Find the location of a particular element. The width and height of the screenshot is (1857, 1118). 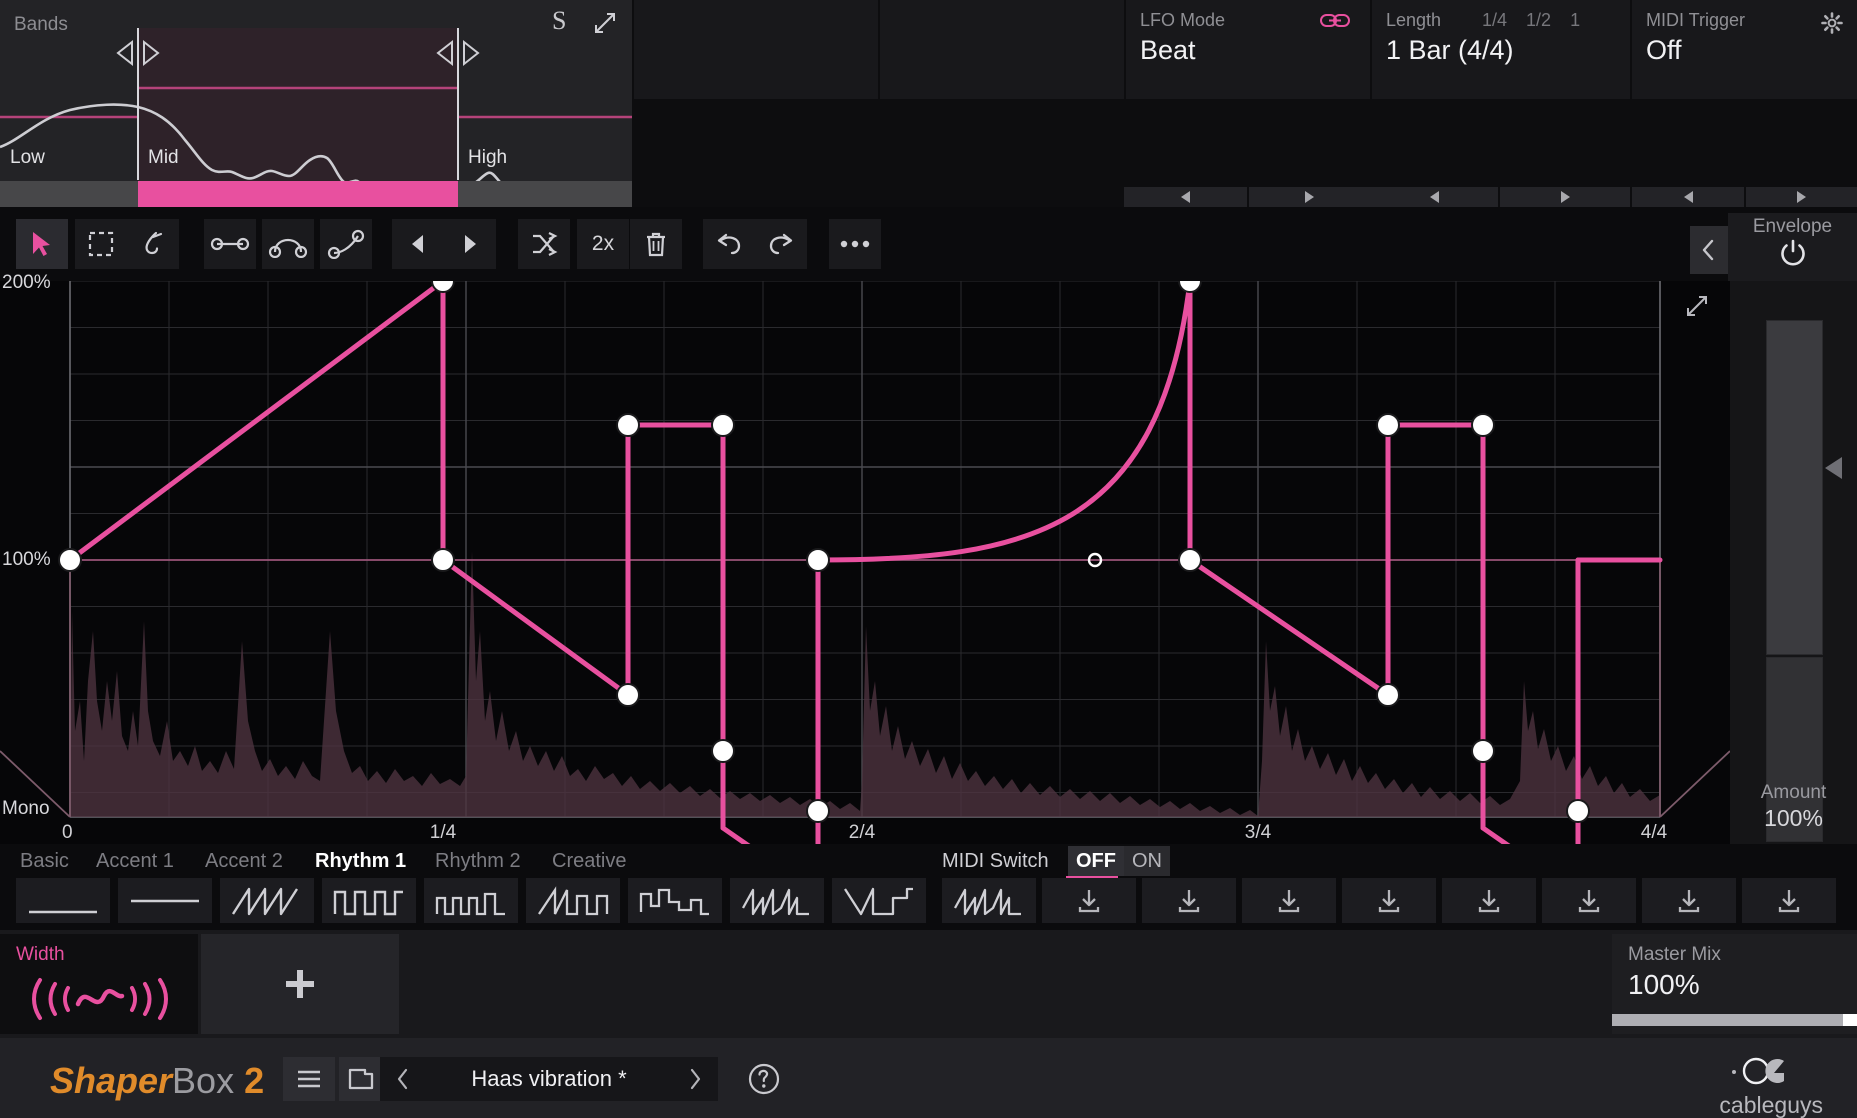

length-value: 1 Bar (4/4) is located at coordinates (1450, 50).